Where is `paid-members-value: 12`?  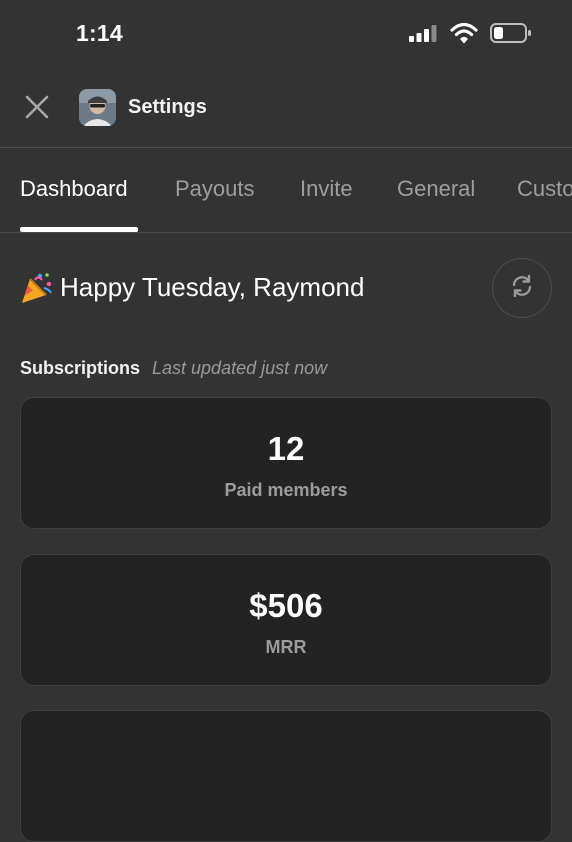 paid-members-value: 12 is located at coordinates (286, 448).